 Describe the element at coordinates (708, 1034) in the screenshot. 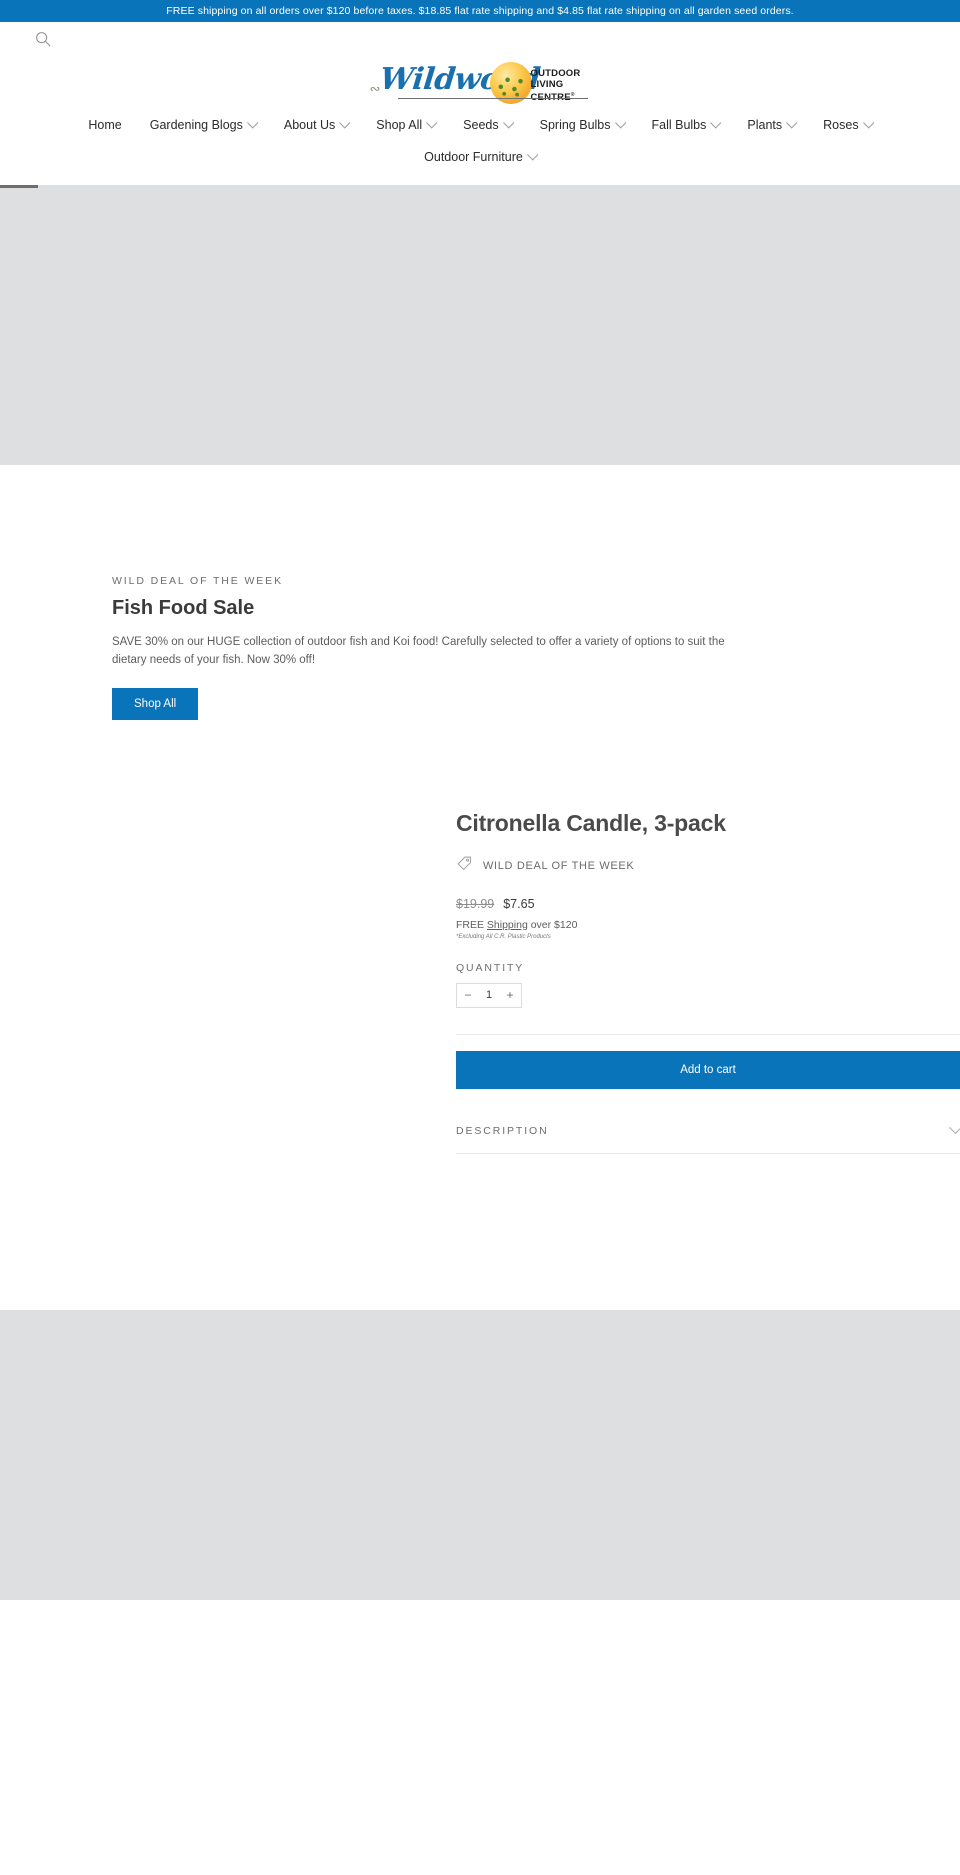

I see `section-divider` at that location.